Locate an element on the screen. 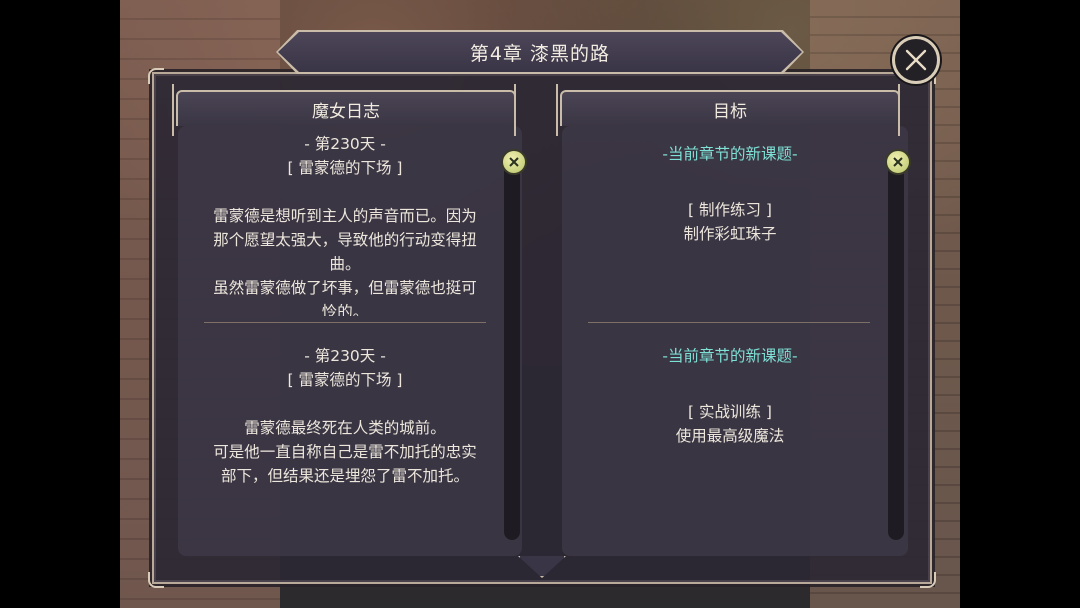 This screenshot has width=1080, height=608. goal-item: -当前章节的新课题- [ 实战训练 ] 使用最高级魔法 is located at coordinates (730, 396).